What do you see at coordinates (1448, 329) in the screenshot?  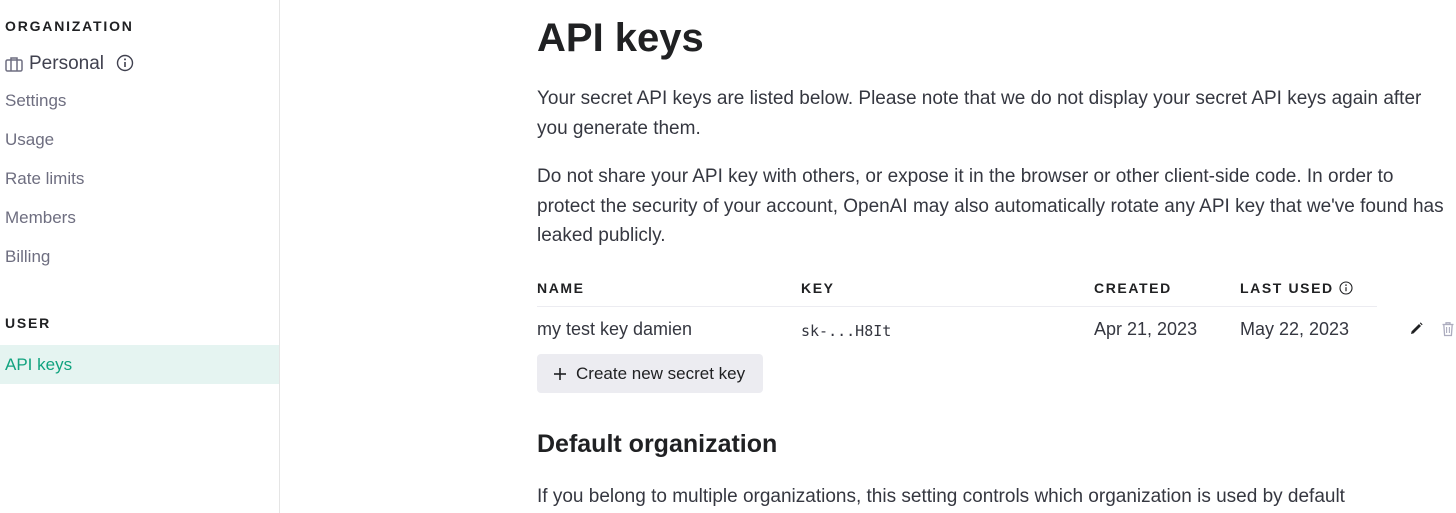 I see `trash-icon` at bounding box center [1448, 329].